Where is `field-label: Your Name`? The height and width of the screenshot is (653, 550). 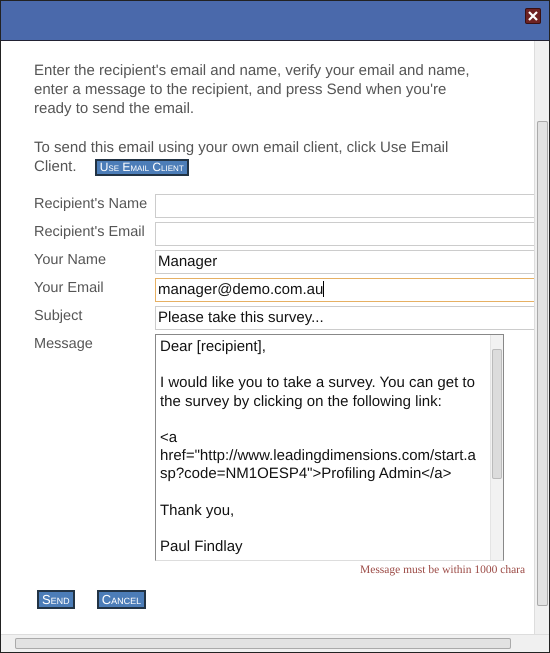
field-label: Your Name is located at coordinates (71, 260).